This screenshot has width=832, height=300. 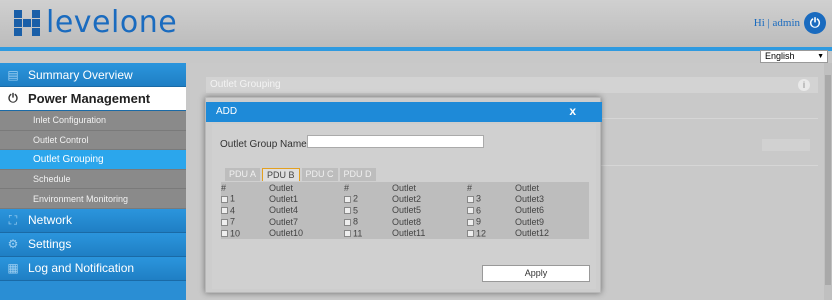 What do you see at coordinates (530, 221) in the screenshot?
I see `outlet-name: Outlet9` at bounding box center [530, 221].